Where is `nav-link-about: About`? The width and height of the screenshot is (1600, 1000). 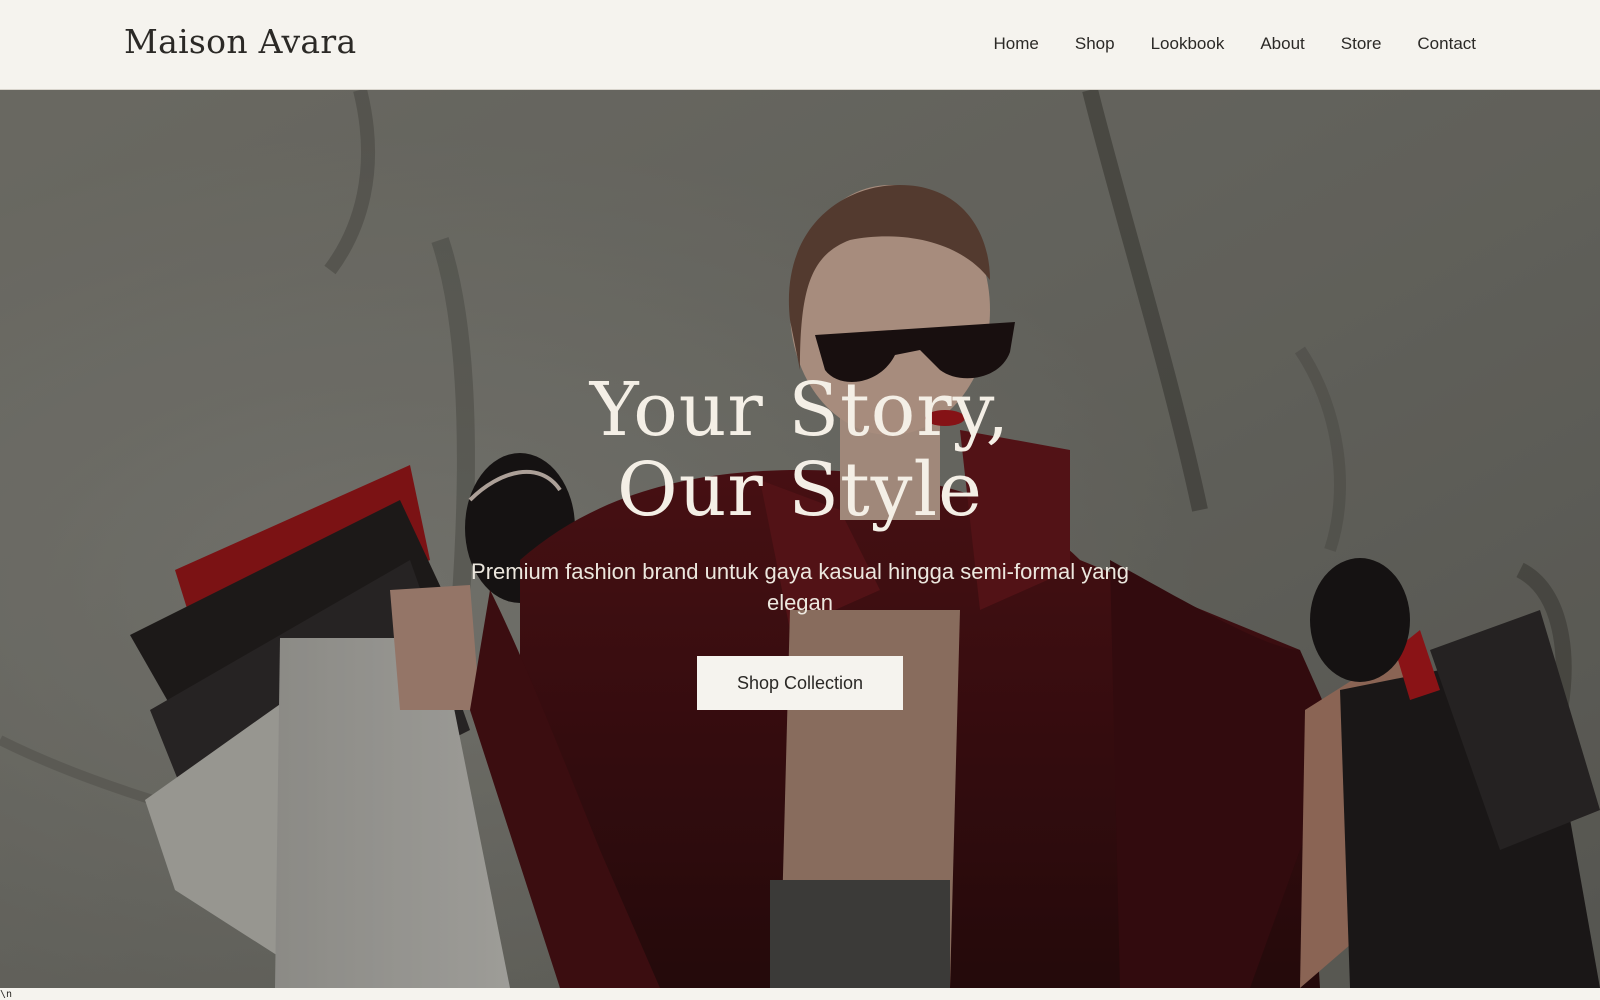 nav-link-about: About is located at coordinates (1282, 43).